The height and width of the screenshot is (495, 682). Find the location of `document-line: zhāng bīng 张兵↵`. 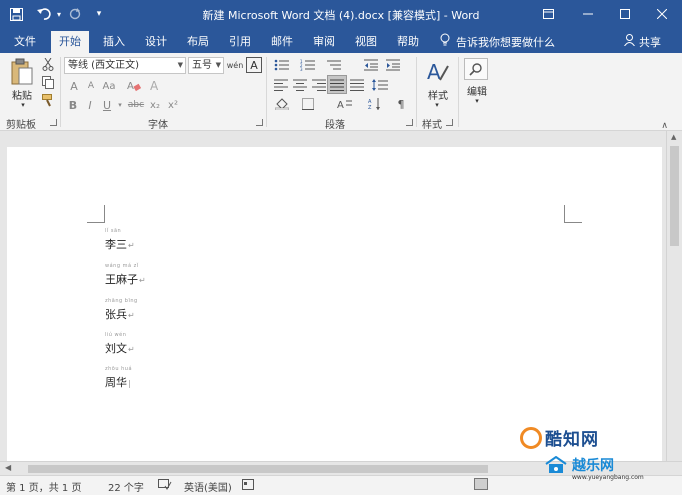

document-line: zhāng bīng 张兵↵ is located at coordinates (121, 310).